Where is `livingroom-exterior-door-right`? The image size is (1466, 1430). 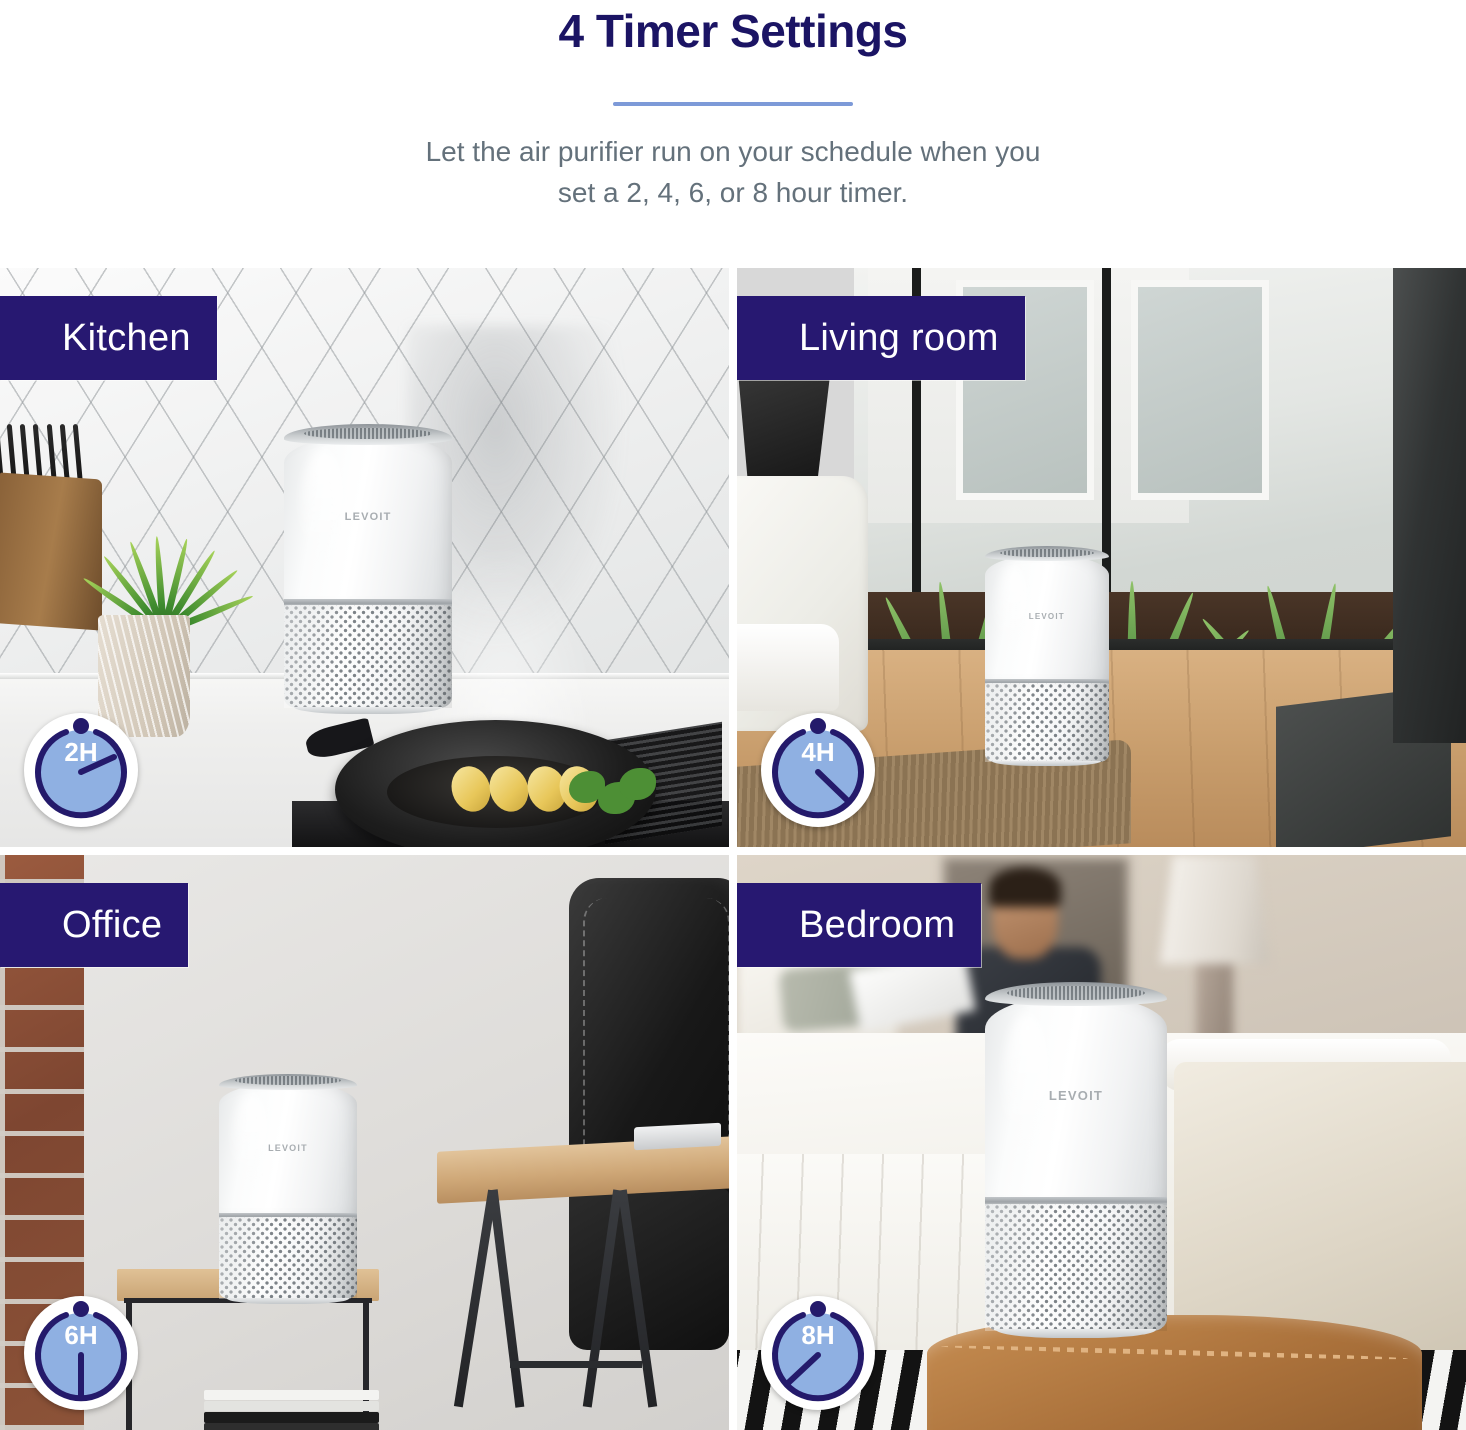 livingroom-exterior-door-right is located at coordinates (1200, 389).